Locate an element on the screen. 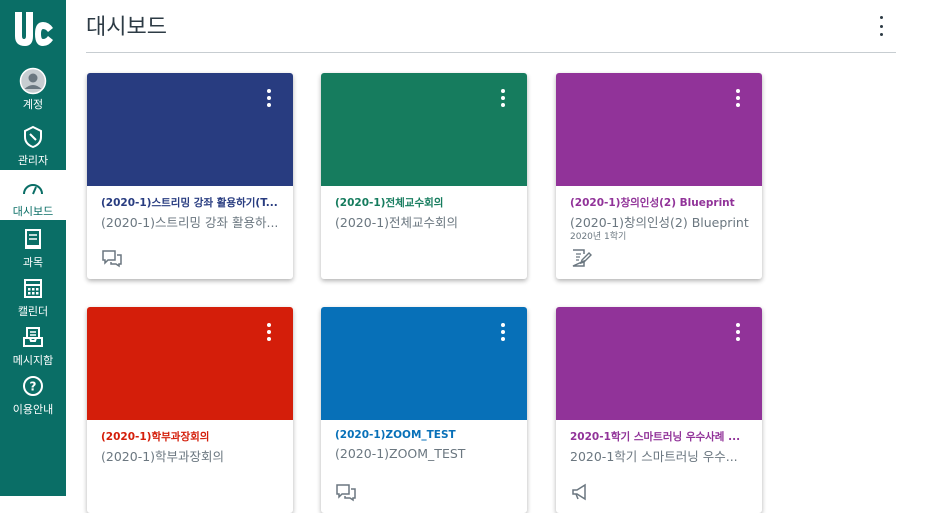 The width and height of the screenshot is (930, 513). nav-item-admin: 관리자 is located at coordinates (33, 149).